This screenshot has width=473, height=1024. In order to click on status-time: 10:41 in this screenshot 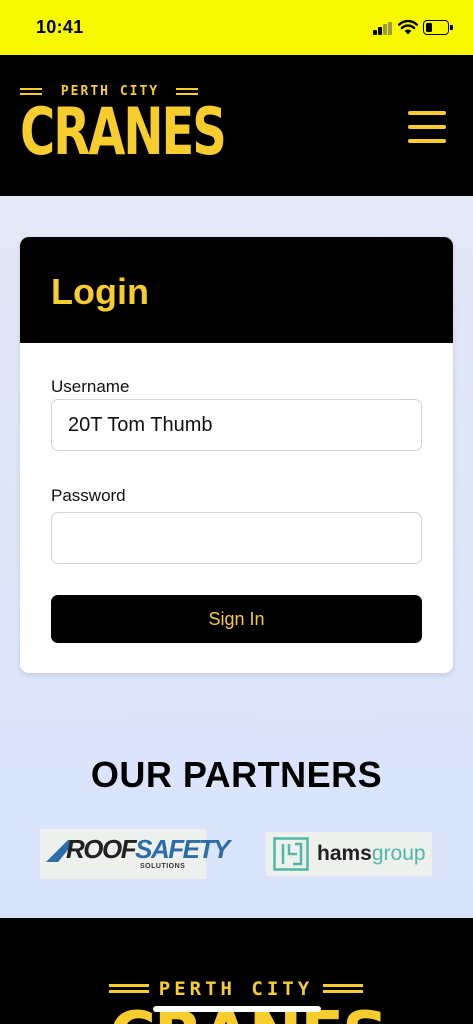, I will do `click(60, 27)`.